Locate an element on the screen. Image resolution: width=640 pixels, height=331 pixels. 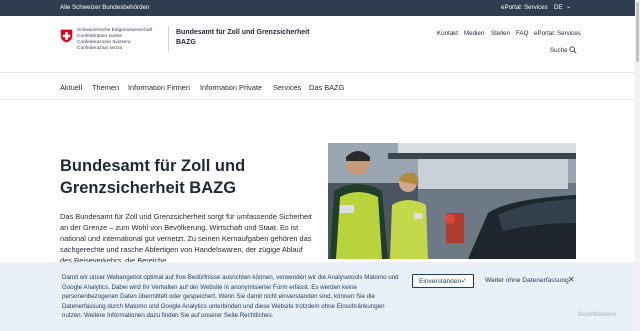
nav-das-bazg: Das BAZG is located at coordinates (326, 87).